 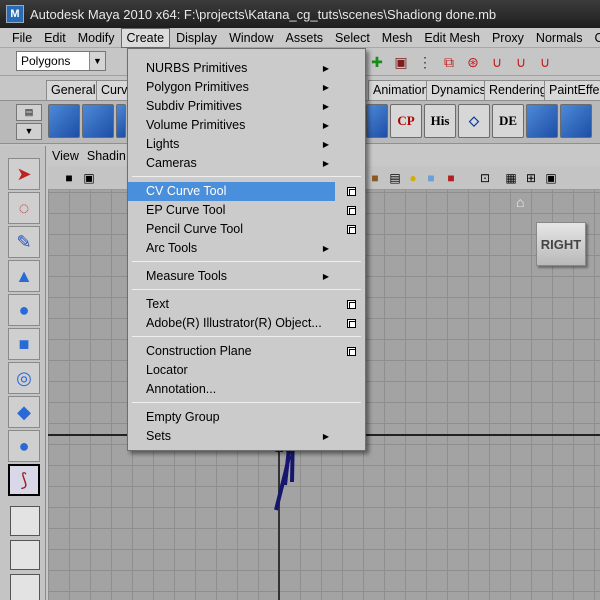 What do you see at coordinates (473, 62) in the screenshot?
I see `snap-live-icon: ⊛` at bounding box center [473, 62].